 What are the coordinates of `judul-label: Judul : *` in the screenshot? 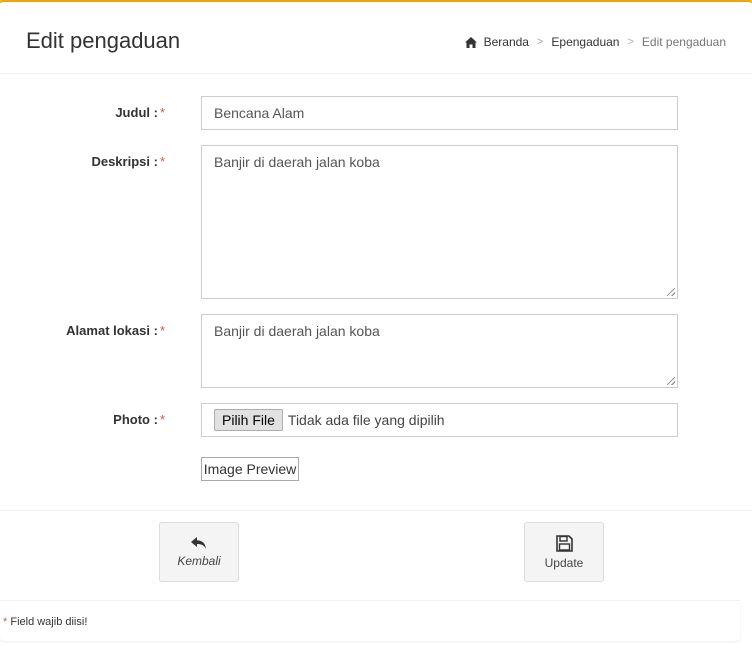 It's located at (140, 112).